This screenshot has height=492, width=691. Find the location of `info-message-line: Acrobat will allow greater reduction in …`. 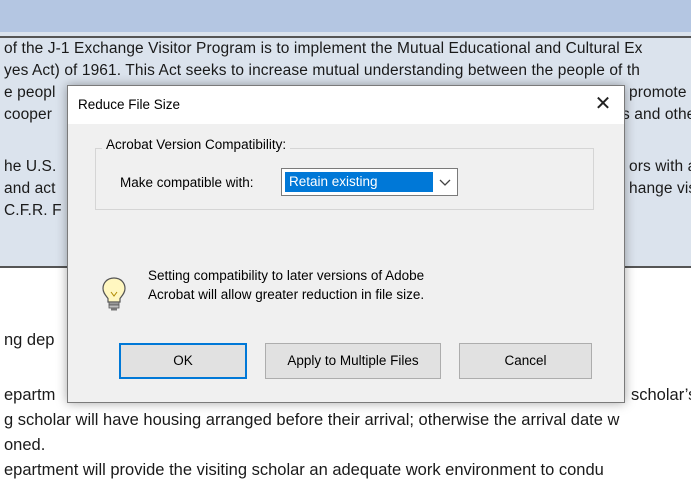

info-message-line: Acrobat will allow greater reduction in … is located at coordinates (286, 294).